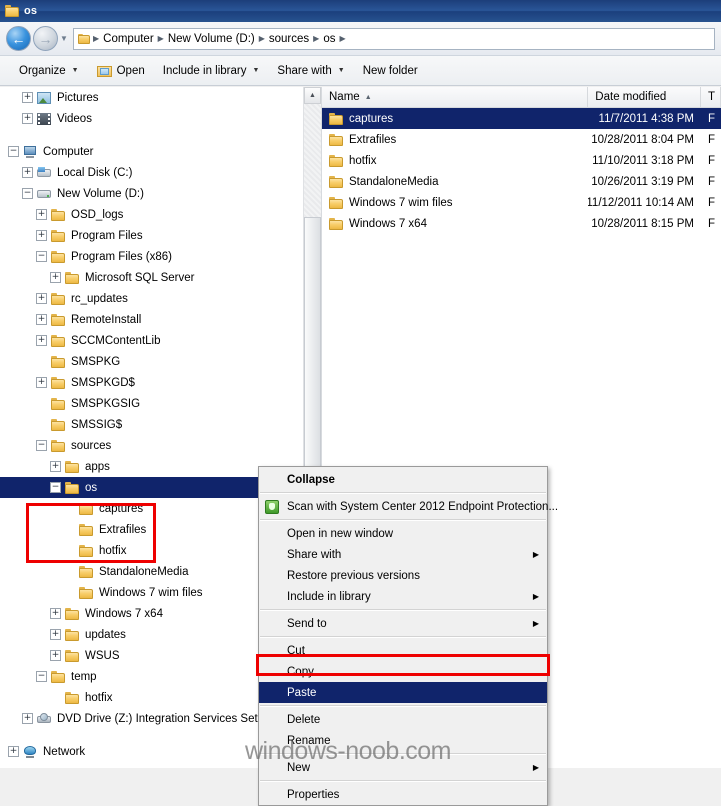  What do you see at coordinates (521, 118) in the screenshot?
I see `table-row: captures 11/7/2011 4:38 PM F` at bounding box center [521, 118].